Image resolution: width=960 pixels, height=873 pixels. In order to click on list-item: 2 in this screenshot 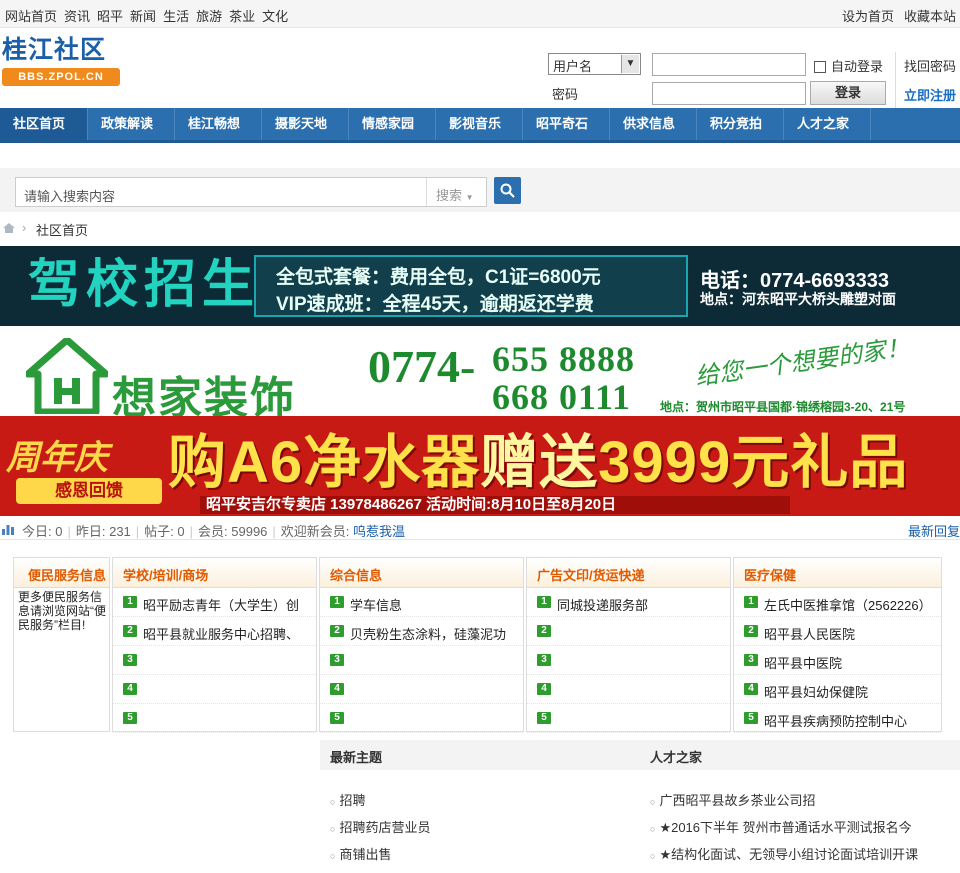, I will do `click(628, 631)`.